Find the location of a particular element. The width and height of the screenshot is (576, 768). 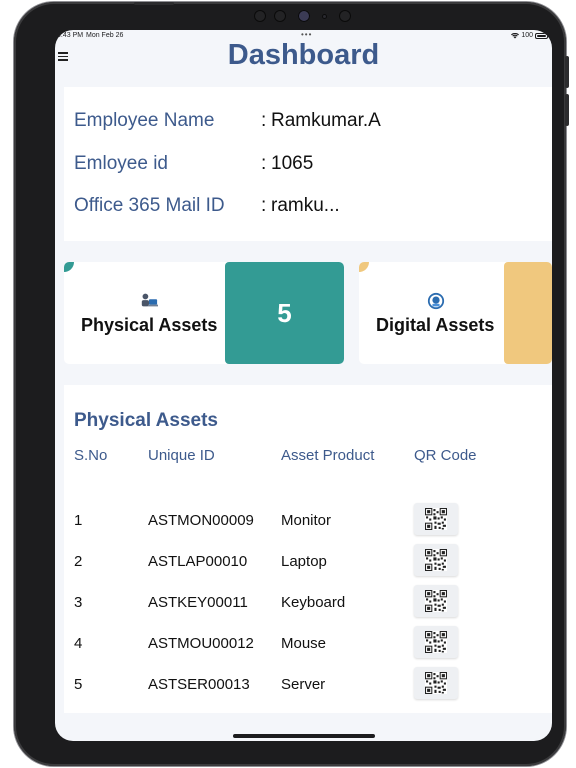

table-row: 2 ASTLAP00010 Laptop is located at coordinates (308, 562).